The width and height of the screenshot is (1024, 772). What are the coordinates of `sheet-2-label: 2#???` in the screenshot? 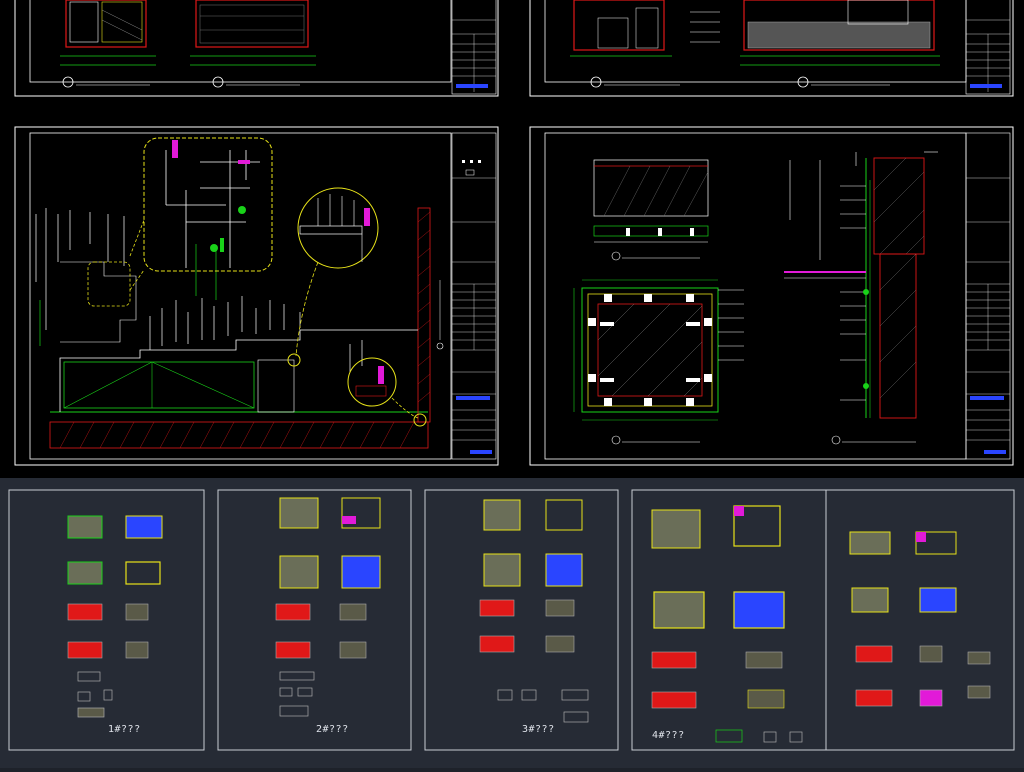 It's located at (332, 729).